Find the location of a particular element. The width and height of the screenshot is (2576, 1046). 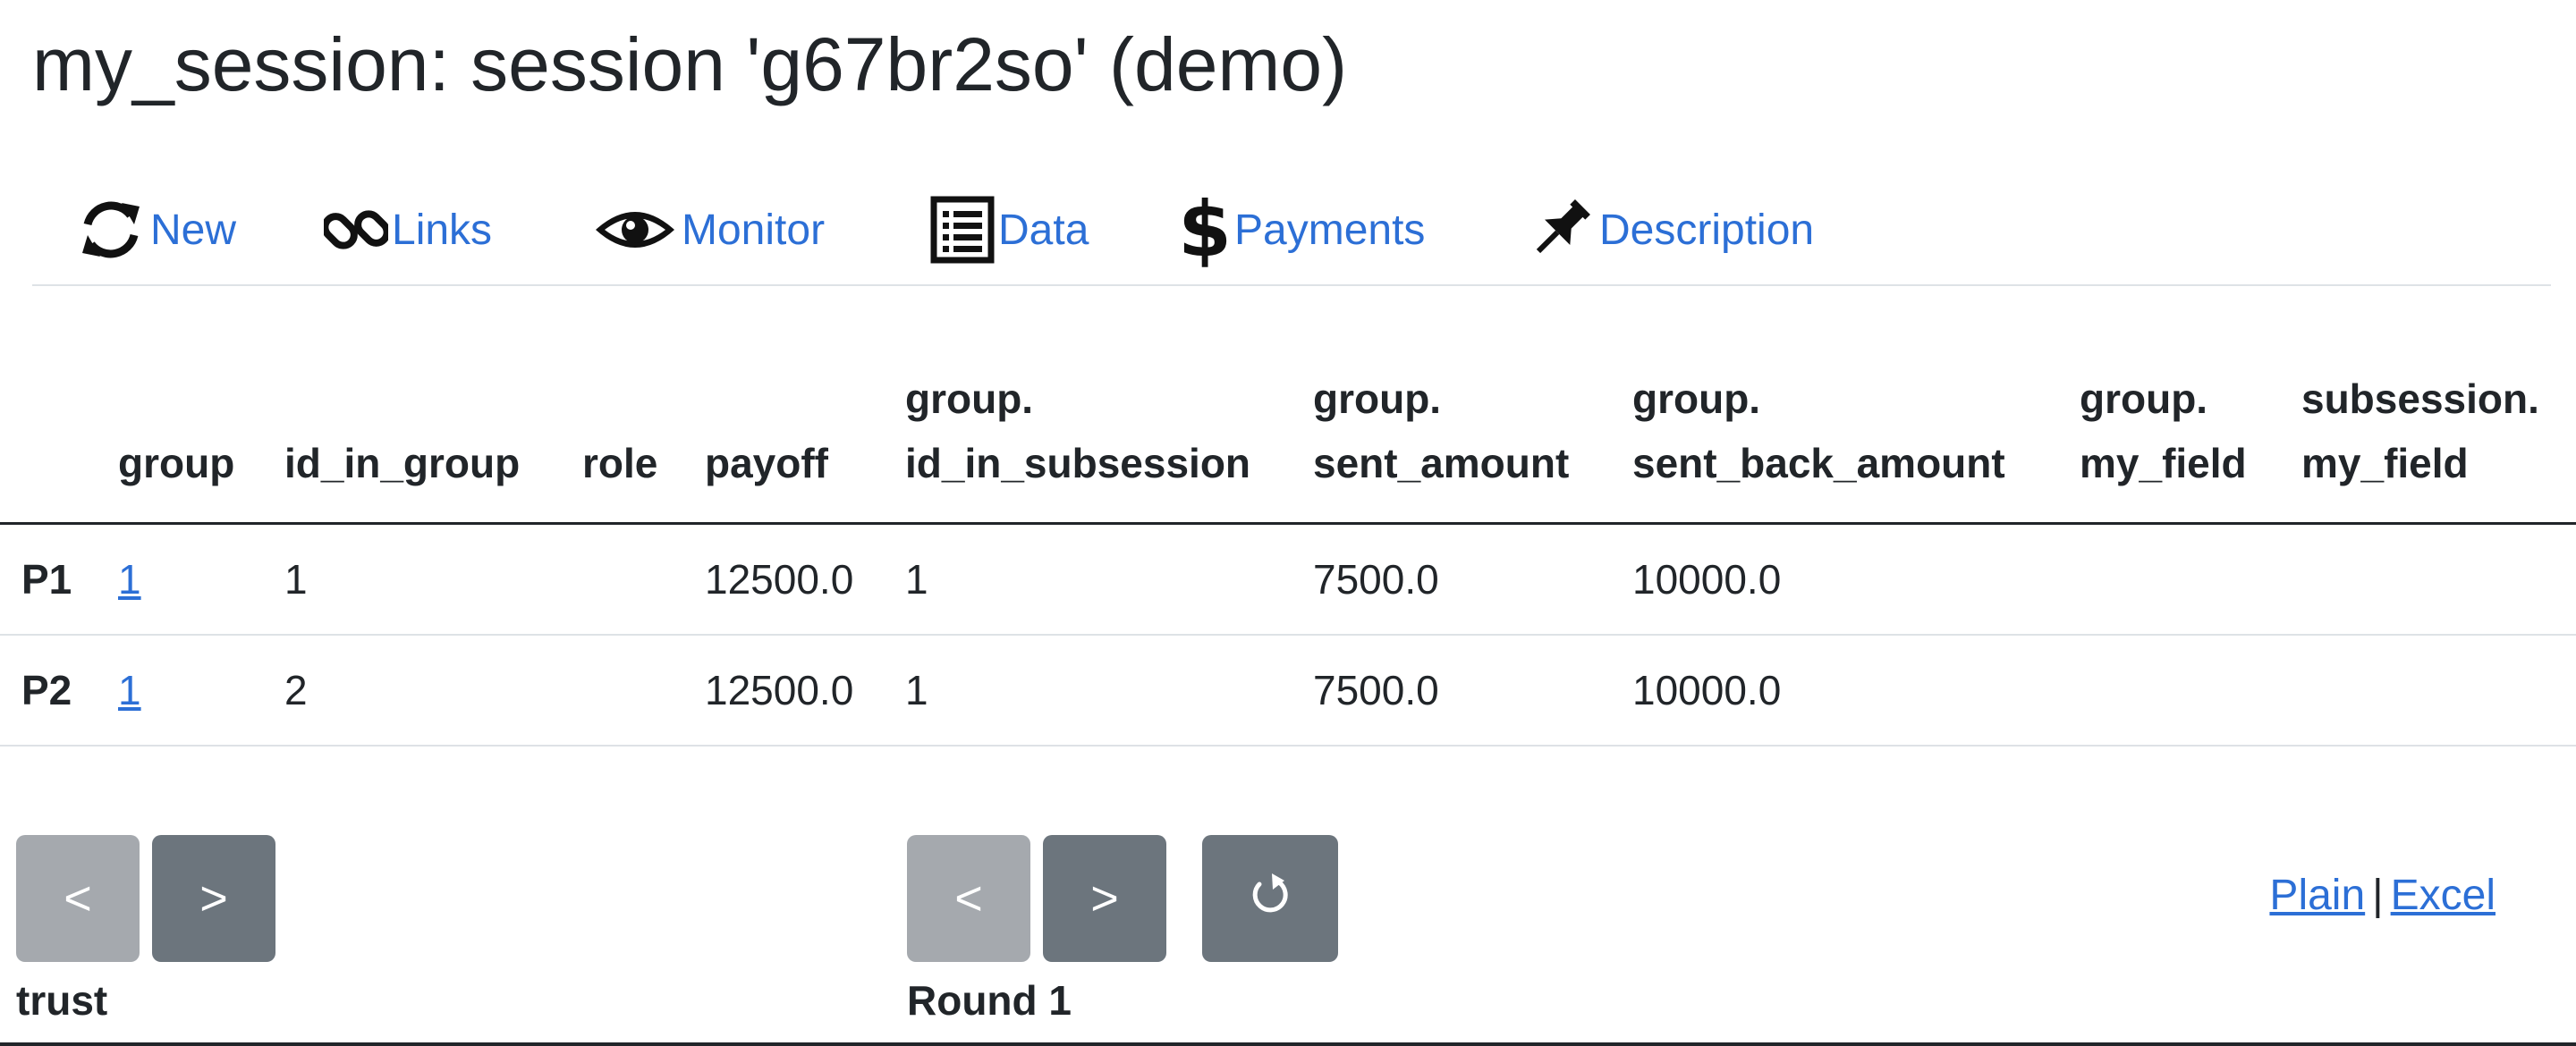

id-in-group-cell: 2 is located at coordinates (296, 690).